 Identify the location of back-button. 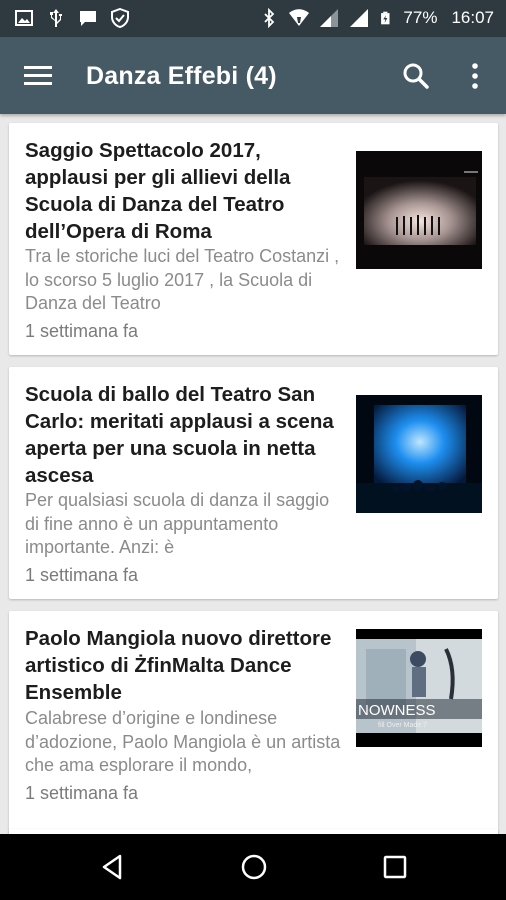
(113, 867).